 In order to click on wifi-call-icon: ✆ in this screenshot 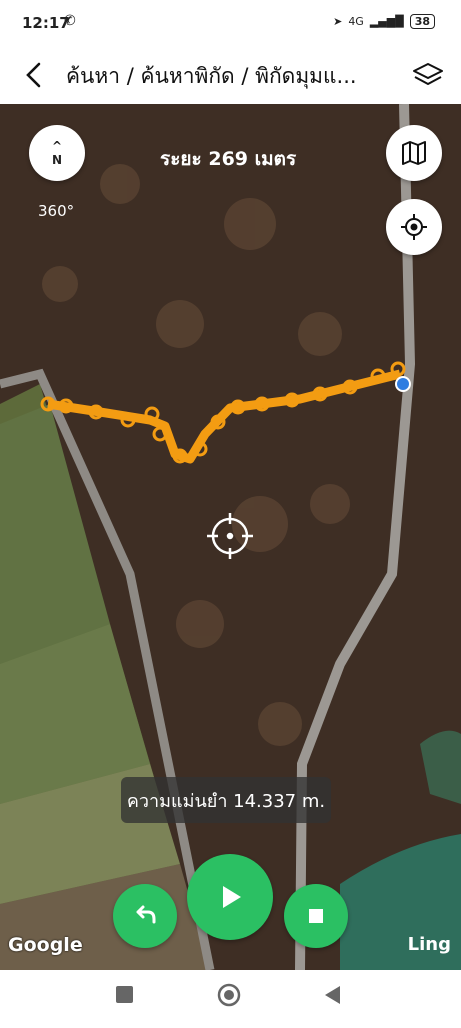, I will do `click(70, 21)`.